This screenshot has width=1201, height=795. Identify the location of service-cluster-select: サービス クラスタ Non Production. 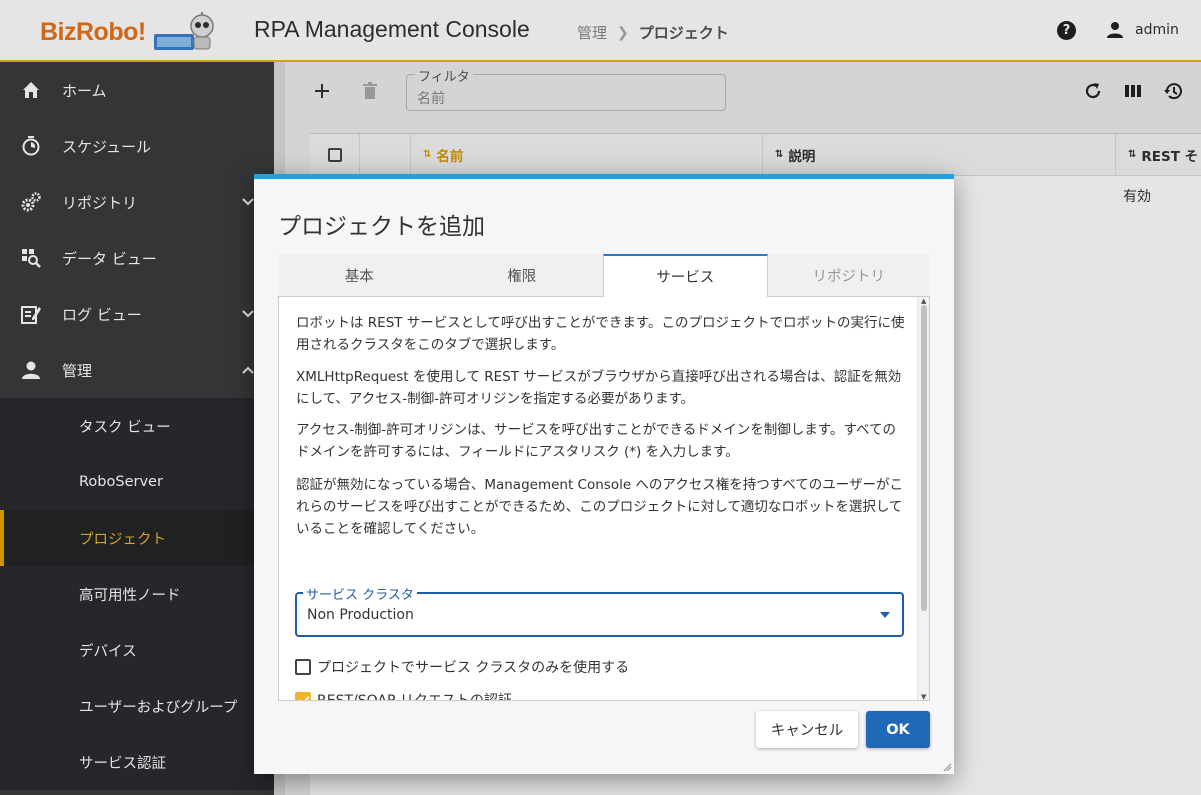
(599, 610).